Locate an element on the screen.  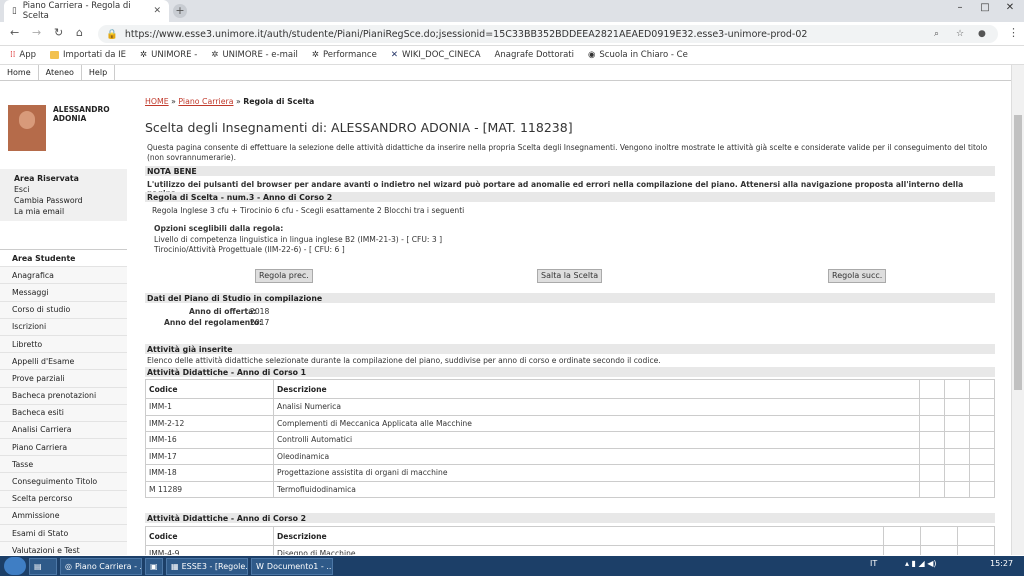
menu-item: Libretto is located at coordinates (63, 344).